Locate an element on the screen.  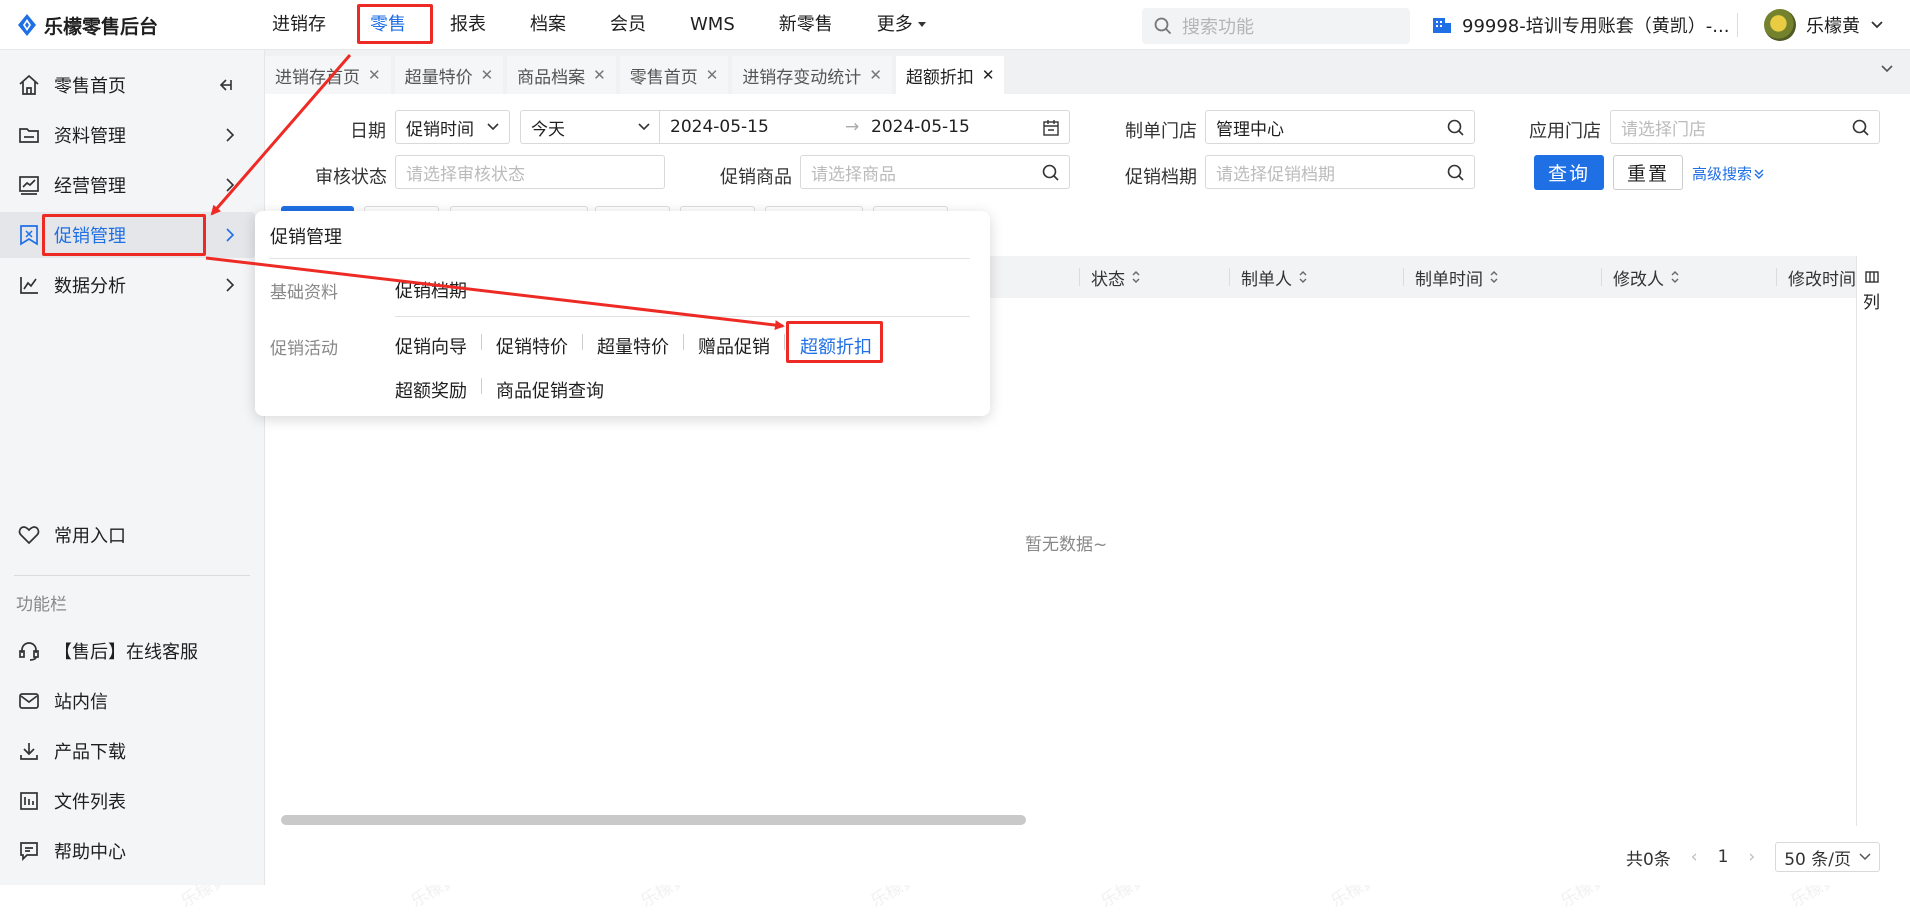
date-type-select: 促销时间 is located at coordinates (452, 127).